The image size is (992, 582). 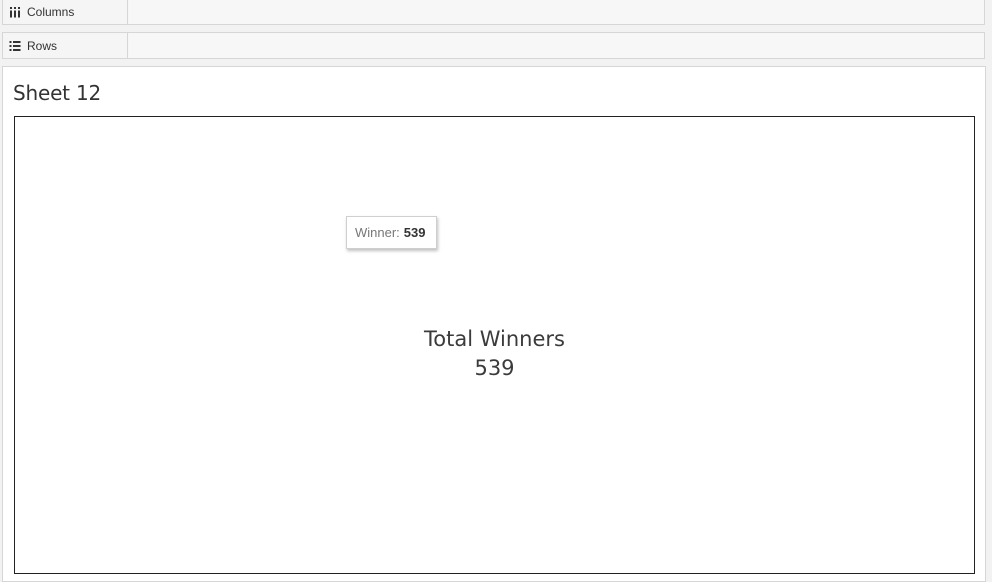 What do you see at coordinates (494, 339) in the screenshot?
I see `kpi-title: Total Winners` at bounding box center [494, 339].